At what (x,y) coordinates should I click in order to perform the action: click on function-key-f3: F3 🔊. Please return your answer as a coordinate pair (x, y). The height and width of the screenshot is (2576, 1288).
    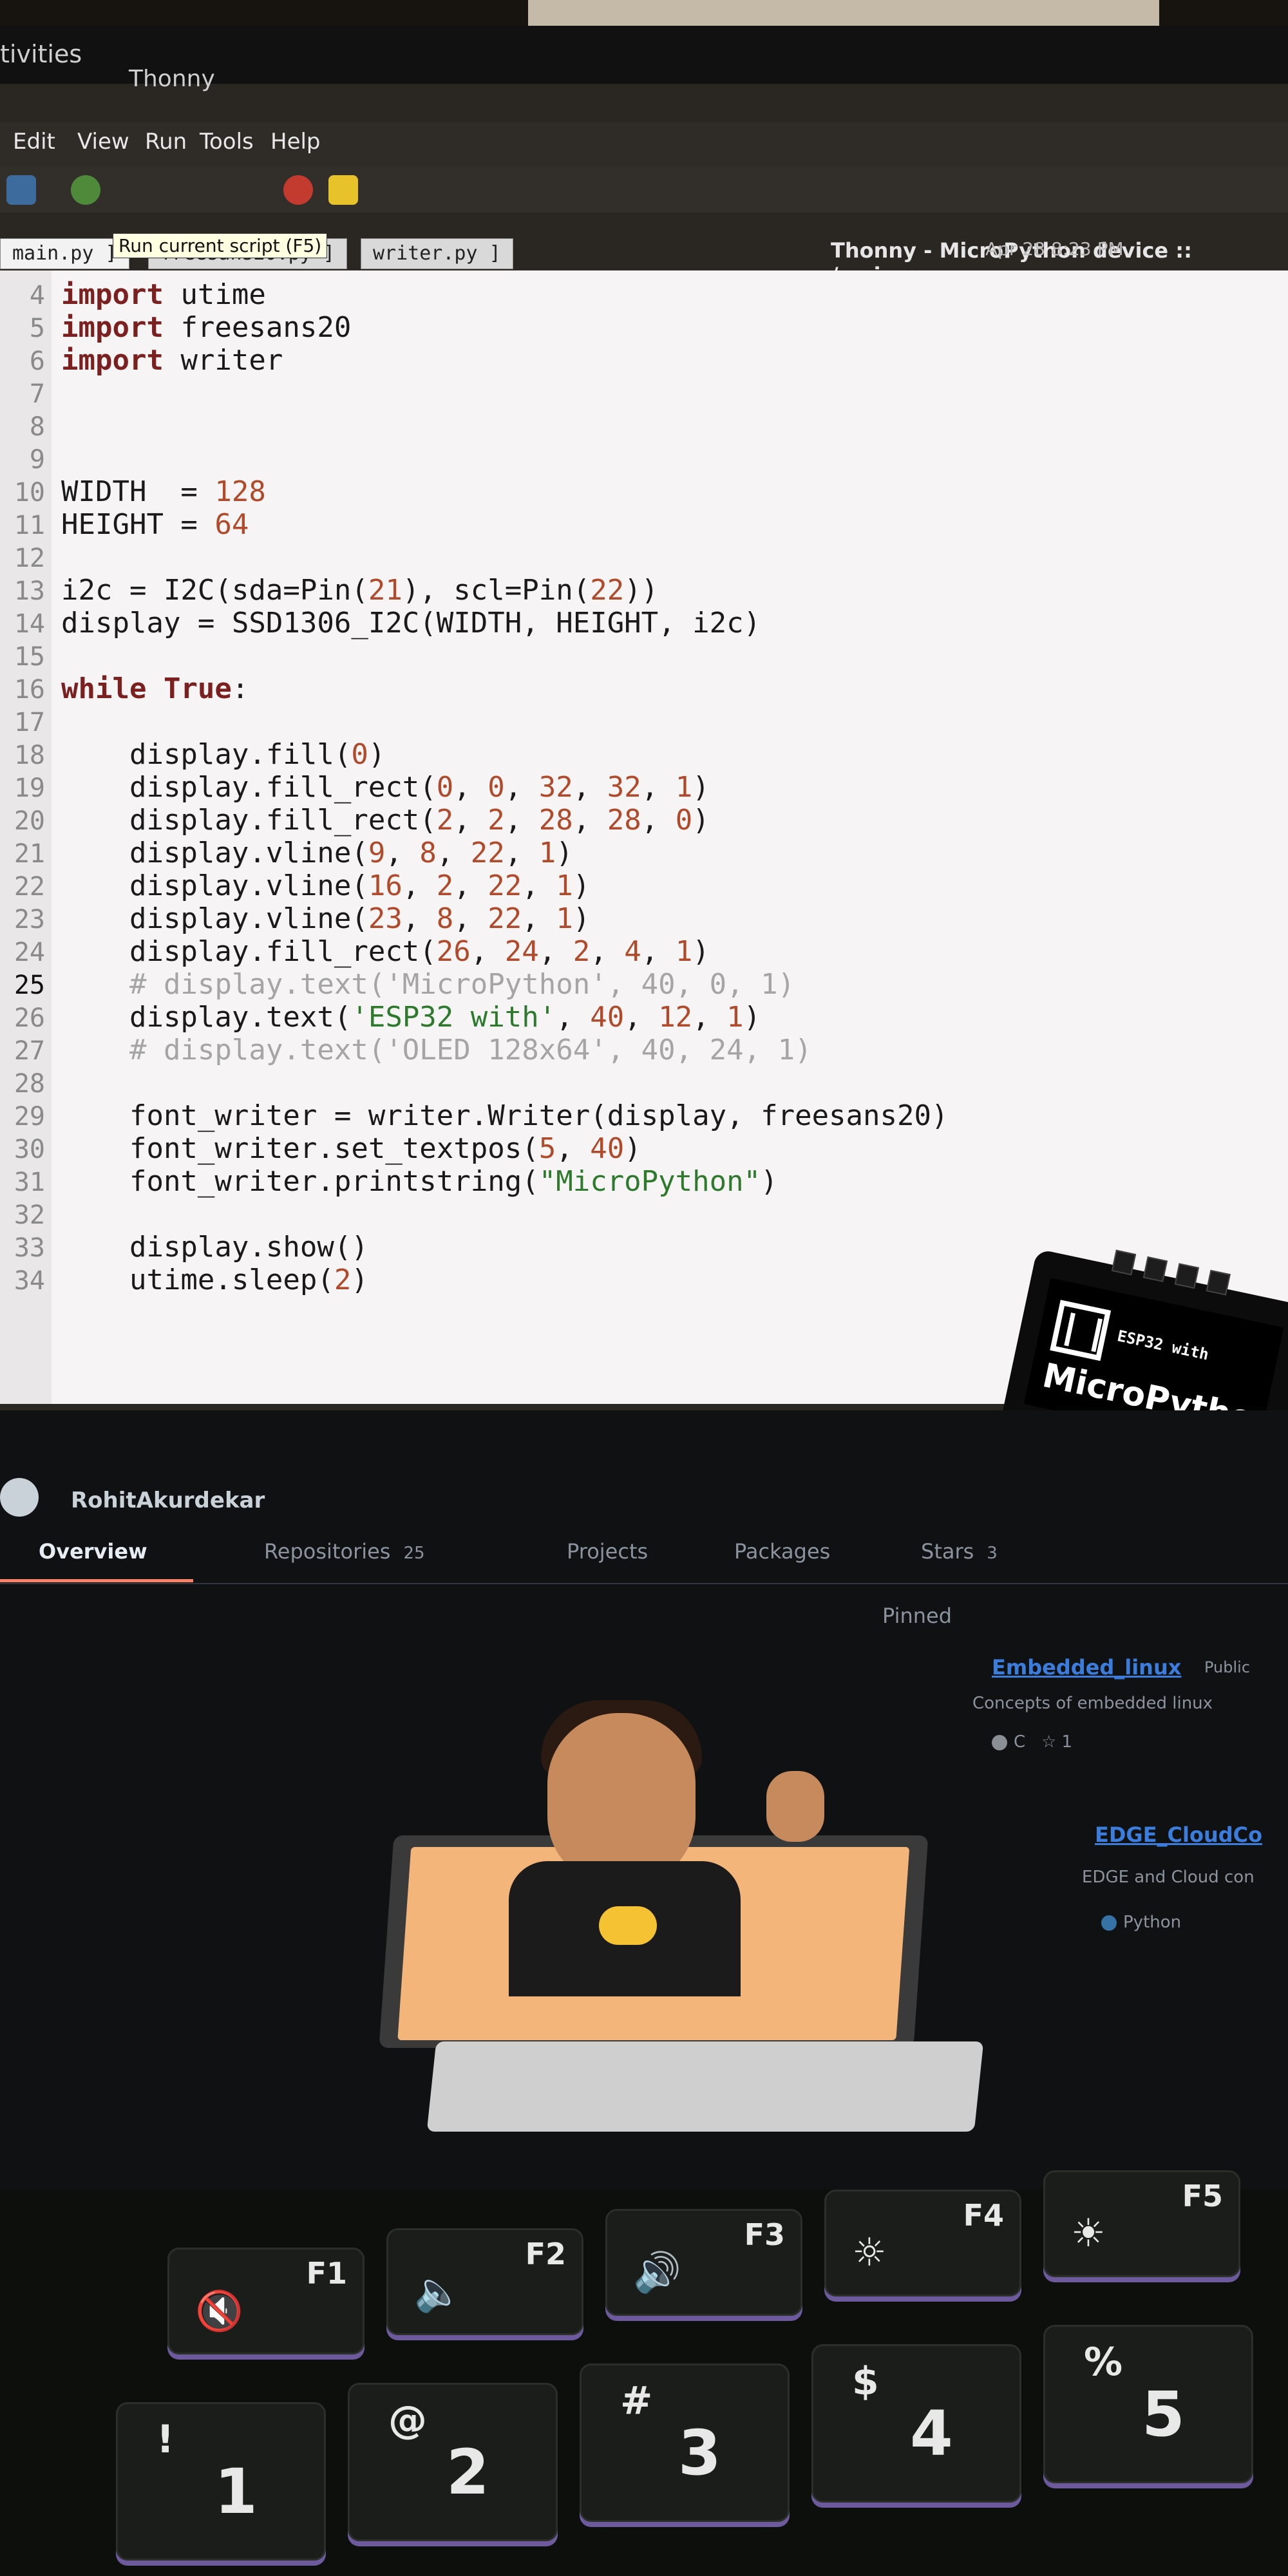
    Looking at the image, I should click on (703, 2262).